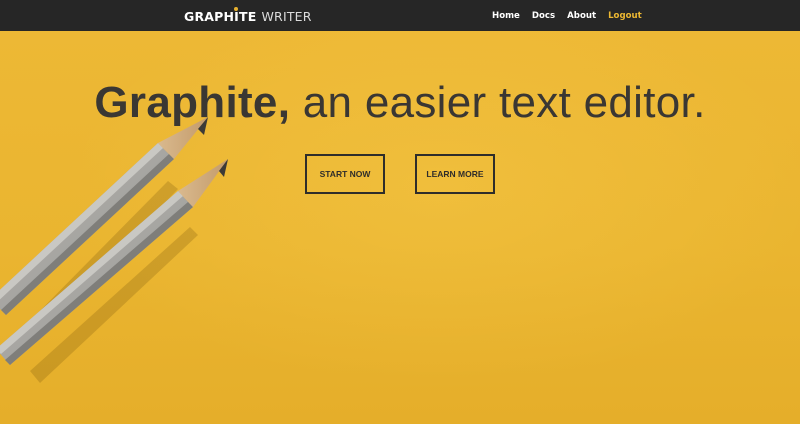 This screenshot has width=800, height=424. Describe the element at coordinates (192, 102) in the screenshot. I see `headline-strong: Graphite,` at that location.